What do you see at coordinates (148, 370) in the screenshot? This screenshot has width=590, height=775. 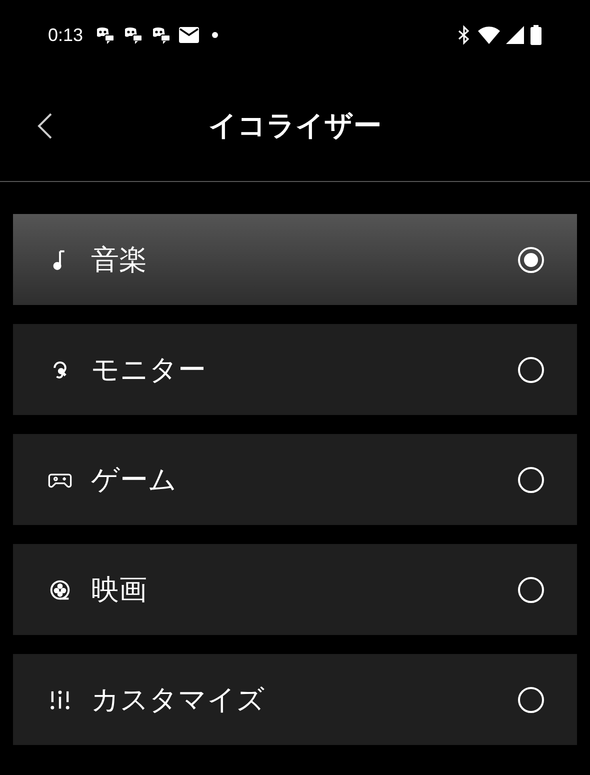 I see `preset-label: モニター` at bounding box center [148, 370].